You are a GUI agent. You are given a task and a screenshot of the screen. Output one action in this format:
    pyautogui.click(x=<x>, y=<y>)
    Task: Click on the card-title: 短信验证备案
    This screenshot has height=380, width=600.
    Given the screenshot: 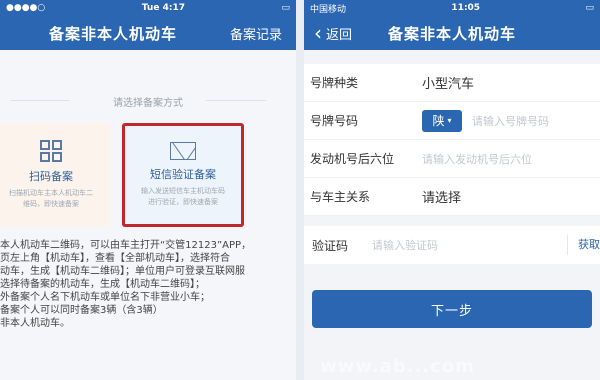 What is the action you would take?
    pyautogui.click(x=183, y=174)
    